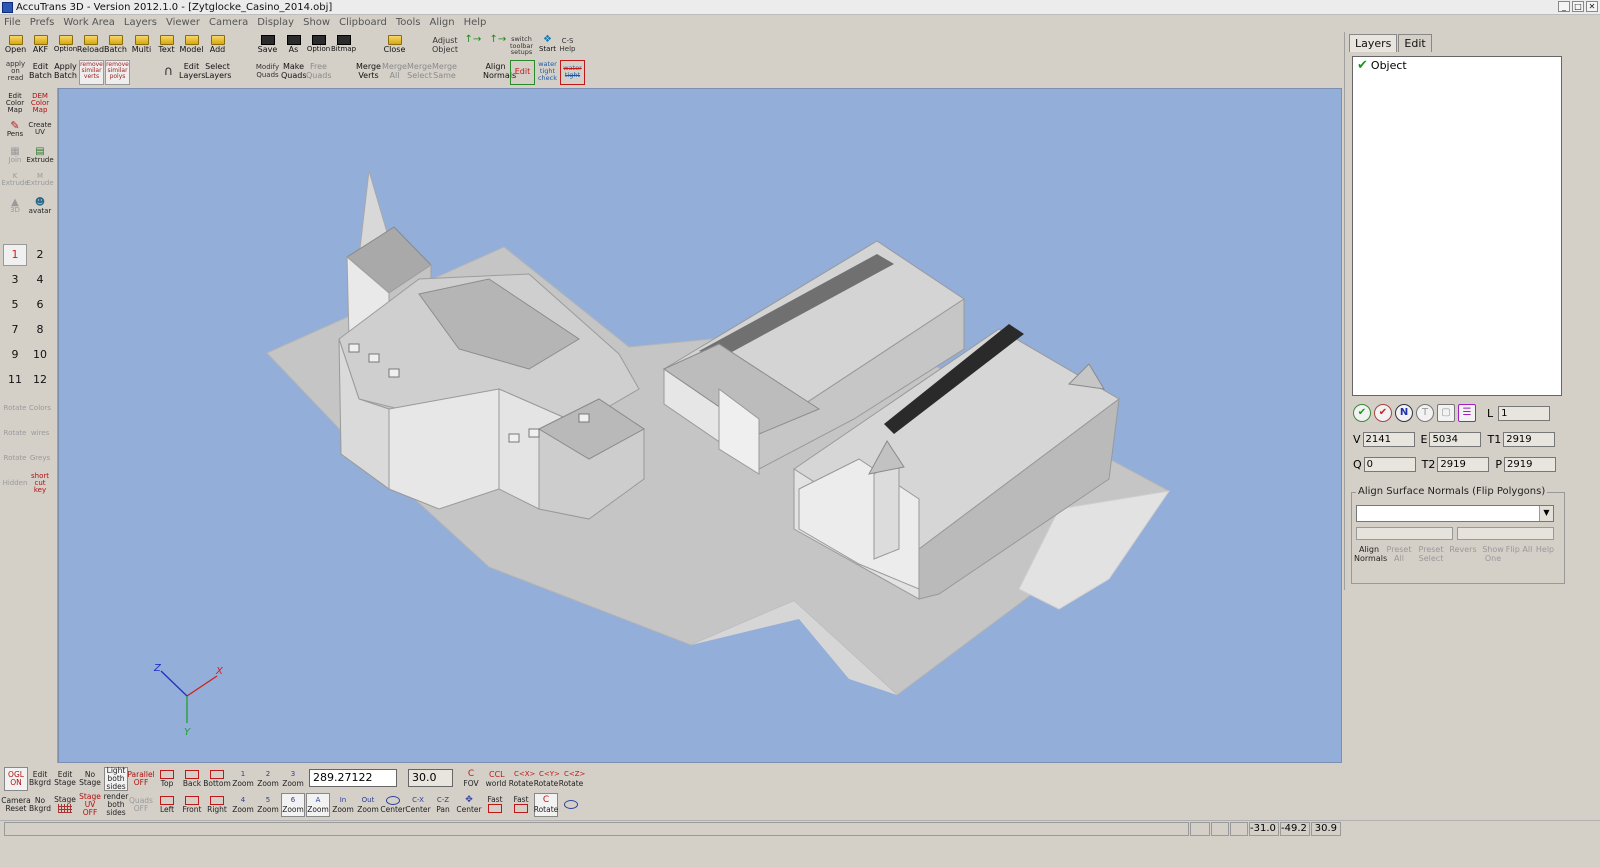  I want to click on check-all-icon: ✔, so click(1362, 413).